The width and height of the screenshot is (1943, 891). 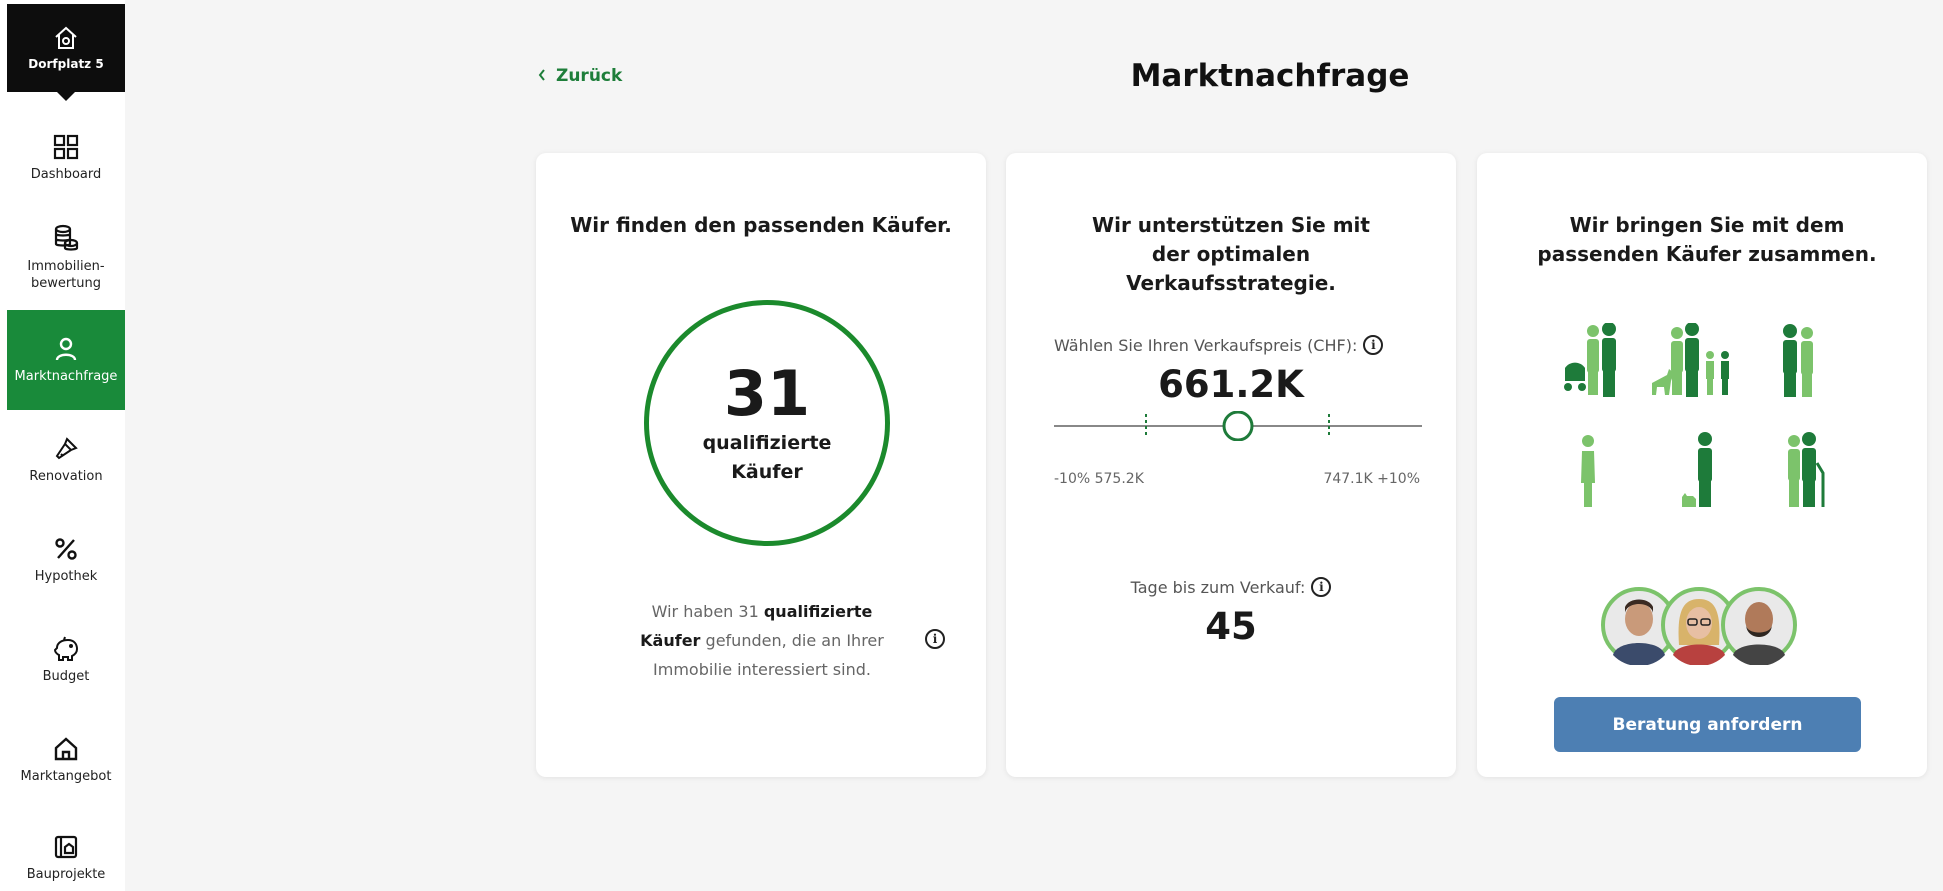 I want to click on senior-couple-icon, so click(x=1806, y=469).